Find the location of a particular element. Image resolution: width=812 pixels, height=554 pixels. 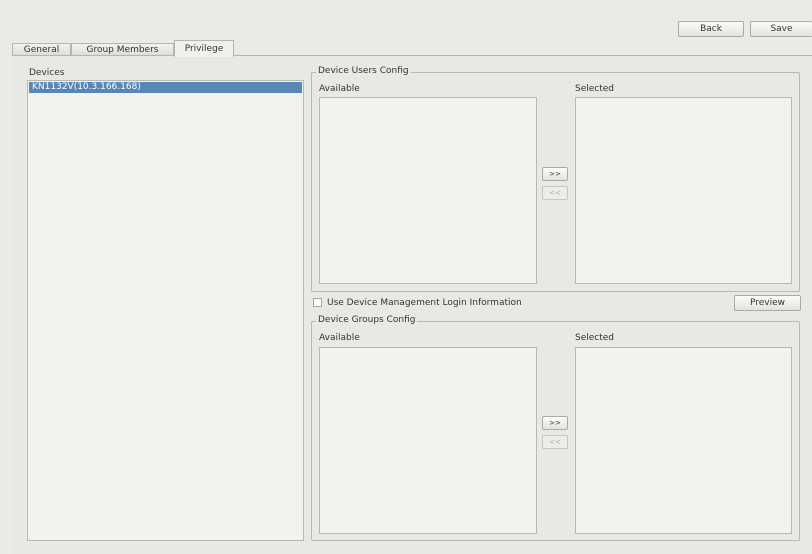

groups-available-list is located at coordinates (428, 440).